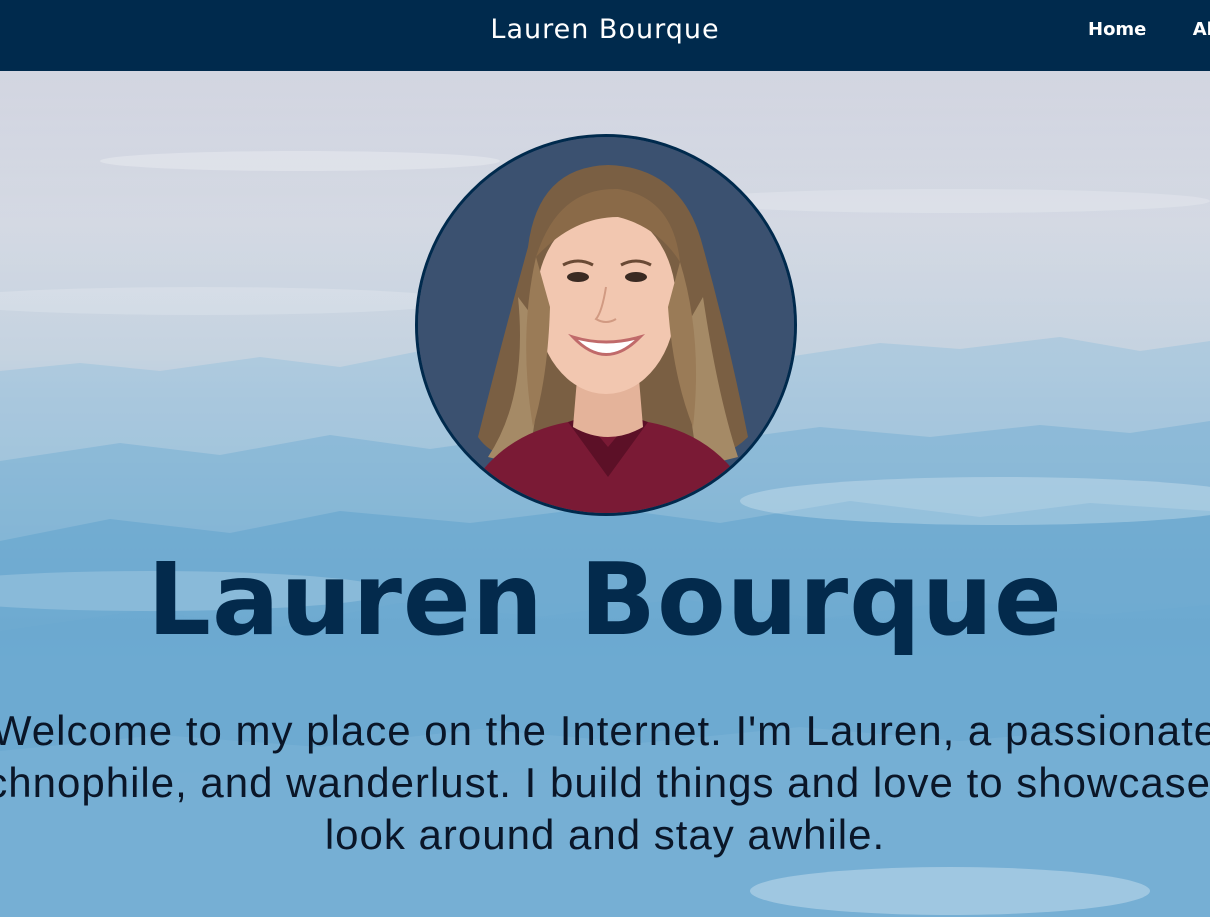 The image size is (1210, 917). What do you see at coordinates (605, 834) in the screenshot?
I see `intro-line: look around and stay awhile.` at bounding box center [605, 834].